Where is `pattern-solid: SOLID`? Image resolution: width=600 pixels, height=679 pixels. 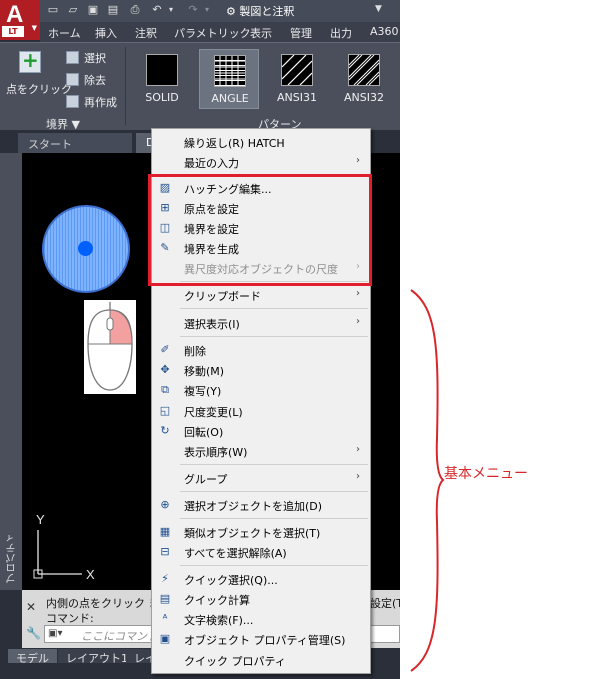 pattern-solid: SOLID is located at coordinates (162, 79).